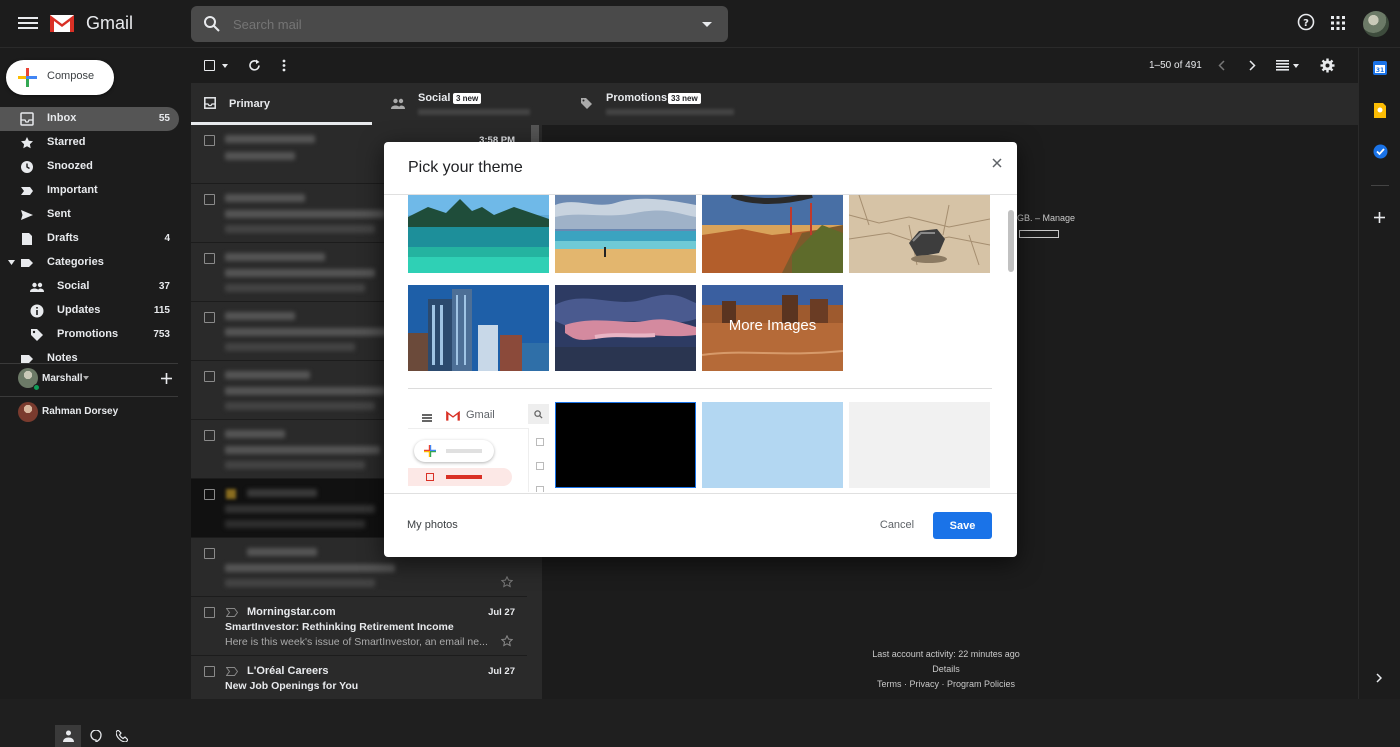 The width and height of the screenshot is (1400, 747). I want to click on search-bar, so click(459, 24).